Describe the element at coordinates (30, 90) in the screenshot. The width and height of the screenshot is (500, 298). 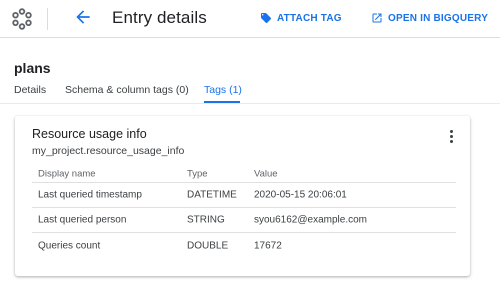
I see `tab-details: Details` at that location.